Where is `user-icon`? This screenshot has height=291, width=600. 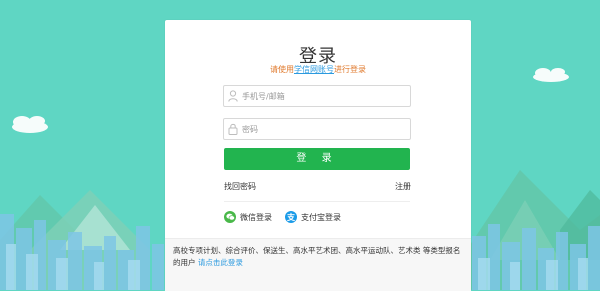 user-icon is located at coordinates (233, 96).